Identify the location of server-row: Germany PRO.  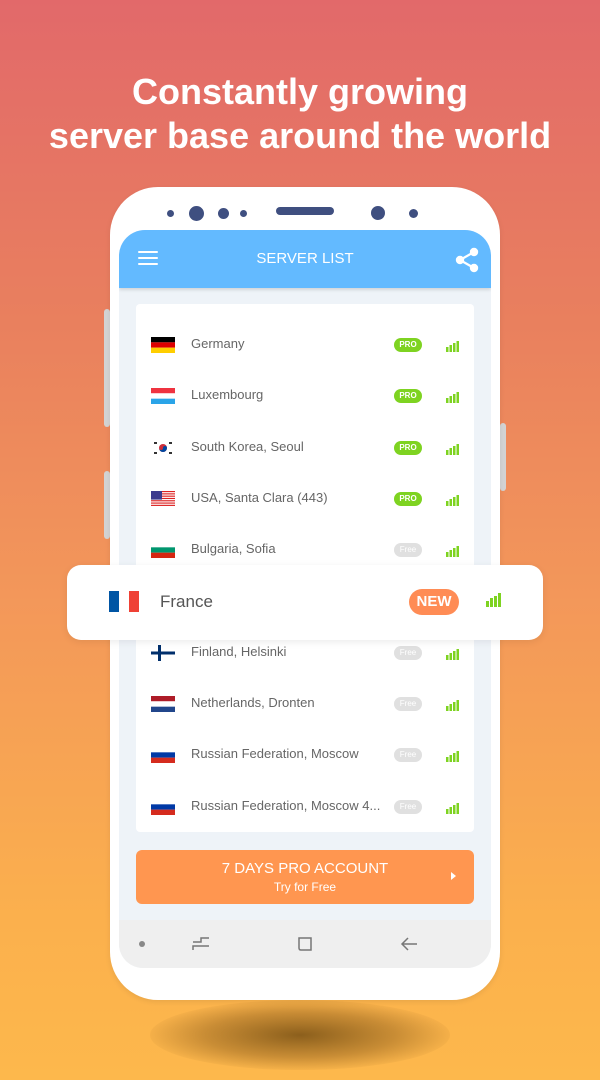
(305, 345).